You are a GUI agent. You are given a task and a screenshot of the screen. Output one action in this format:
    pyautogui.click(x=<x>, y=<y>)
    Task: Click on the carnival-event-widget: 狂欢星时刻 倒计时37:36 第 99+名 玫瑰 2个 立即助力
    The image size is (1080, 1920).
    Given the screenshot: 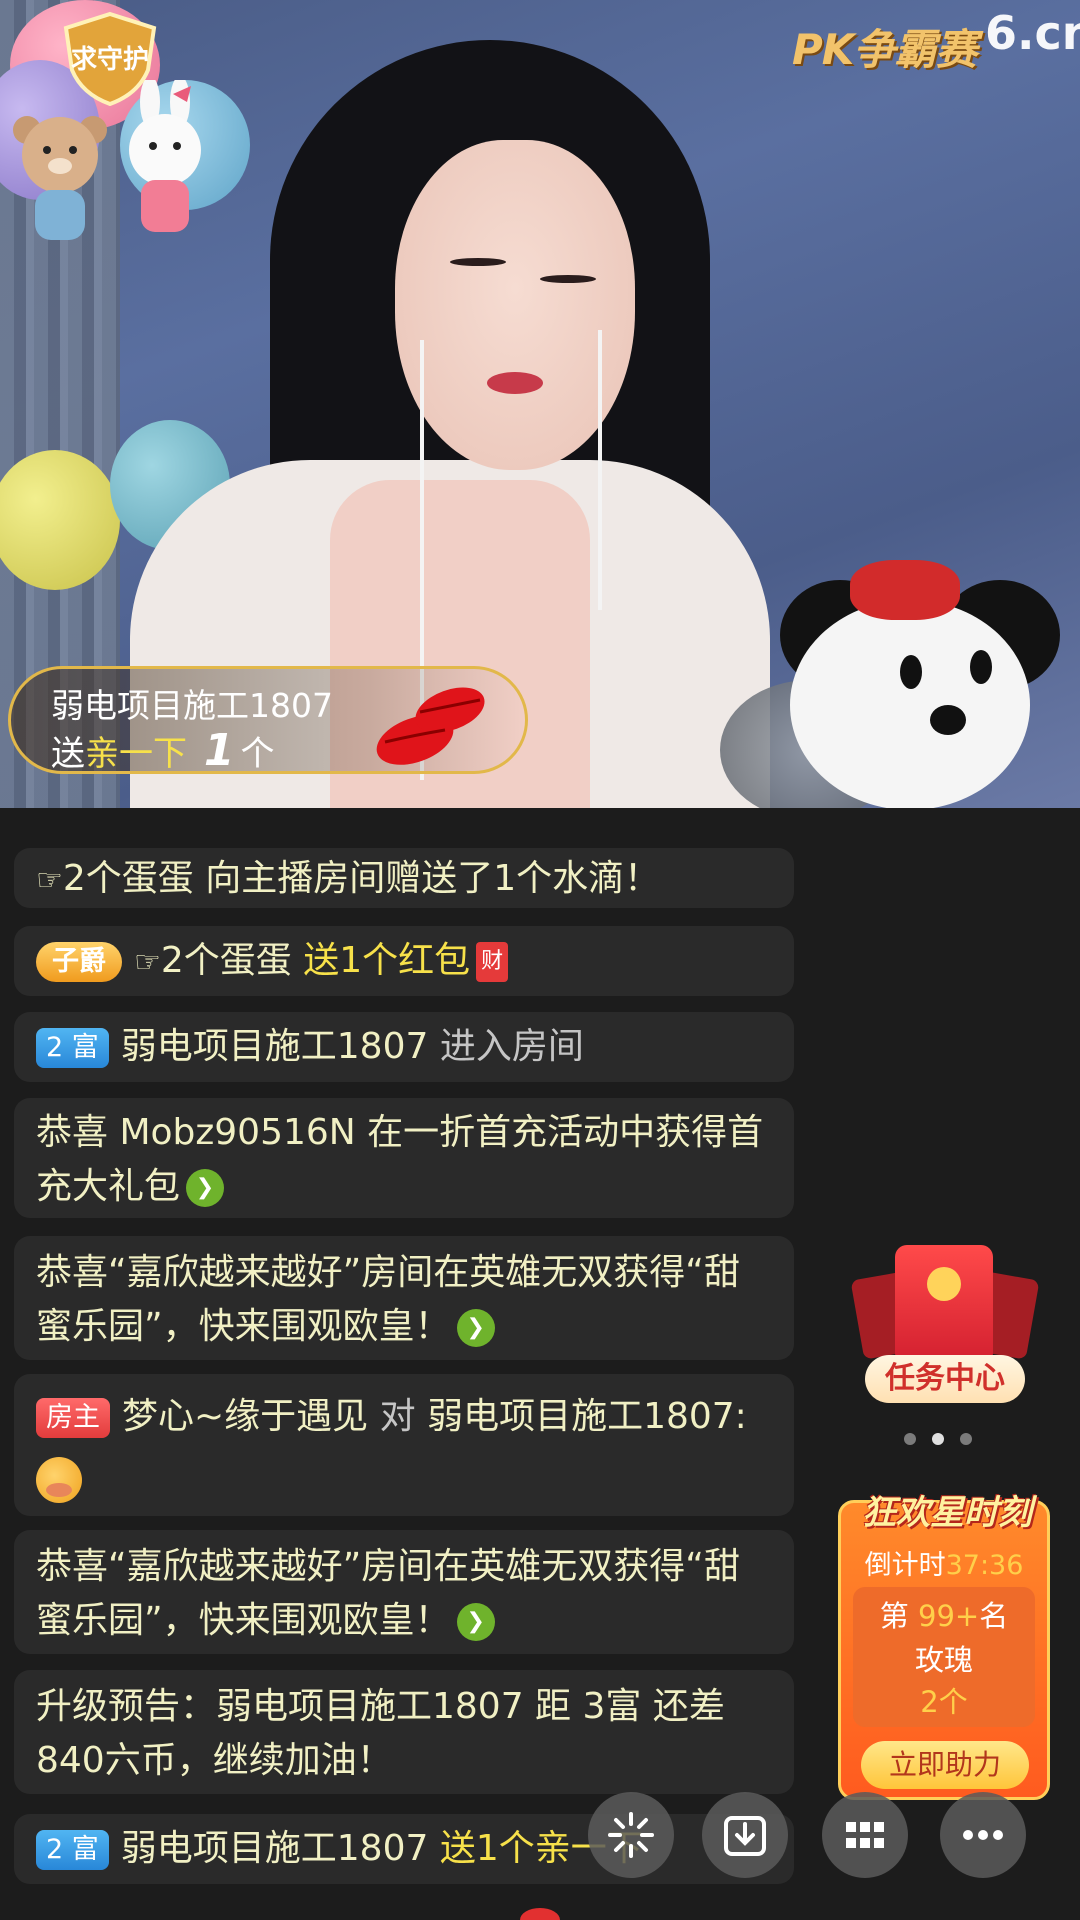 What is the action you would take?
    pyautogui.click(x=944, y=1646)
    